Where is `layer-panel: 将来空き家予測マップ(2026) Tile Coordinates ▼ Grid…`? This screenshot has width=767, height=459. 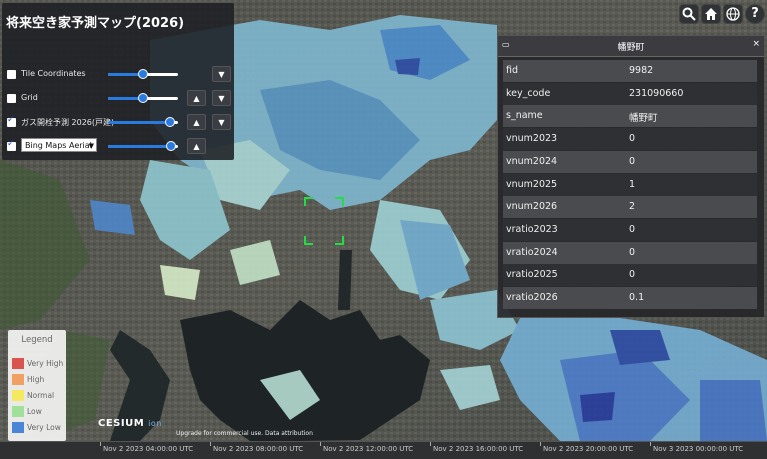
layer-panel: 将来空き家予測マップ(2026) Tile Coordinates ▼ Grid… is located at coordinates (118, 81).